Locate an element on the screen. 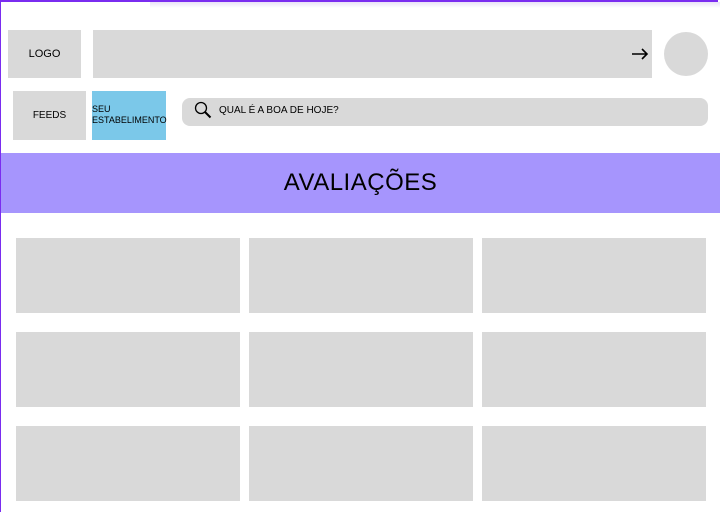 This screenshot has width=720, height=514. top-bar-input is located at coordinates (372, 54).